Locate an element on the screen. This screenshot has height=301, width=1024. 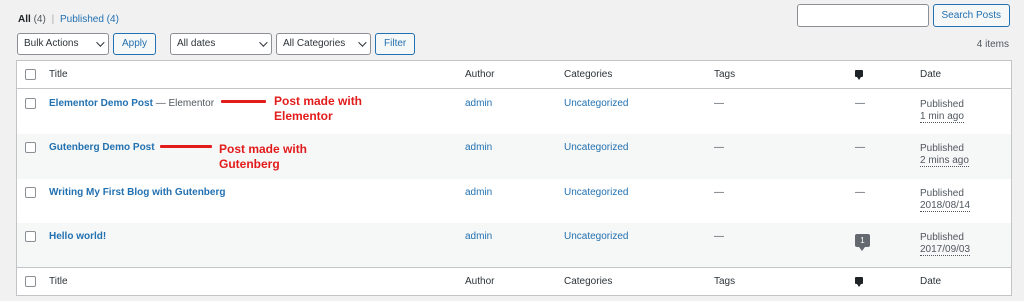
post-title-link: Elementor Demo Post is located at coordinates (101, 103).